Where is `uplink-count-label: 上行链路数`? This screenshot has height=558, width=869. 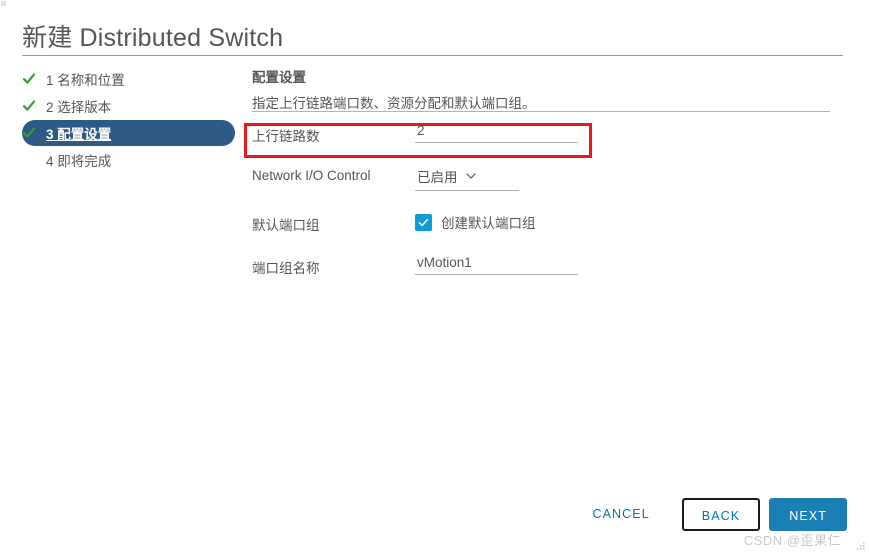
uplink-count-label: 上行链路数 is located at coordinates (286, 136).